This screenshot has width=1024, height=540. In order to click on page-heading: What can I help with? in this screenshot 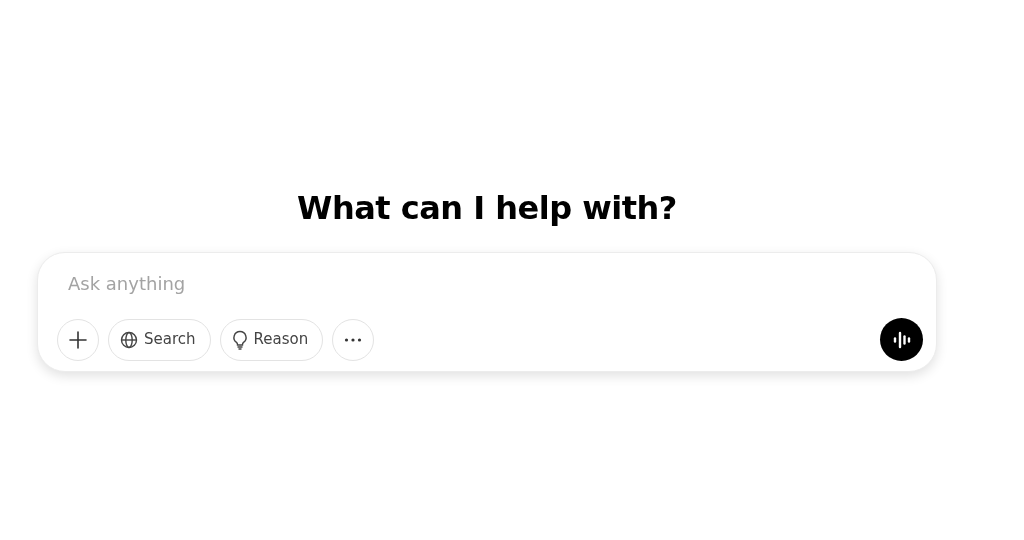, I will do `click(487, 208)`.